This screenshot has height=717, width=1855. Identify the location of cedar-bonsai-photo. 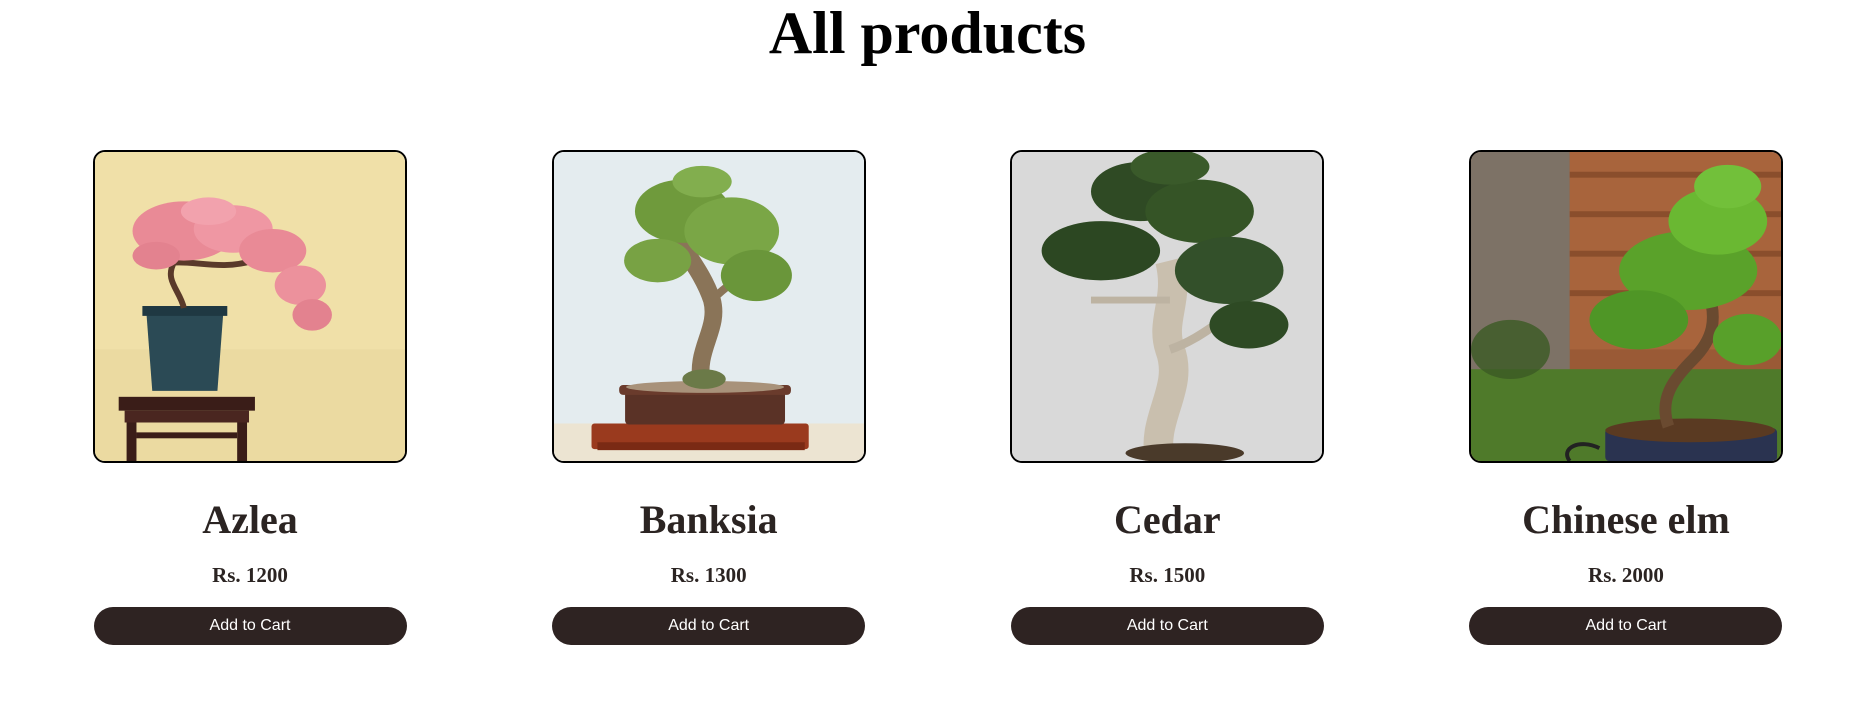
(1167, 306).